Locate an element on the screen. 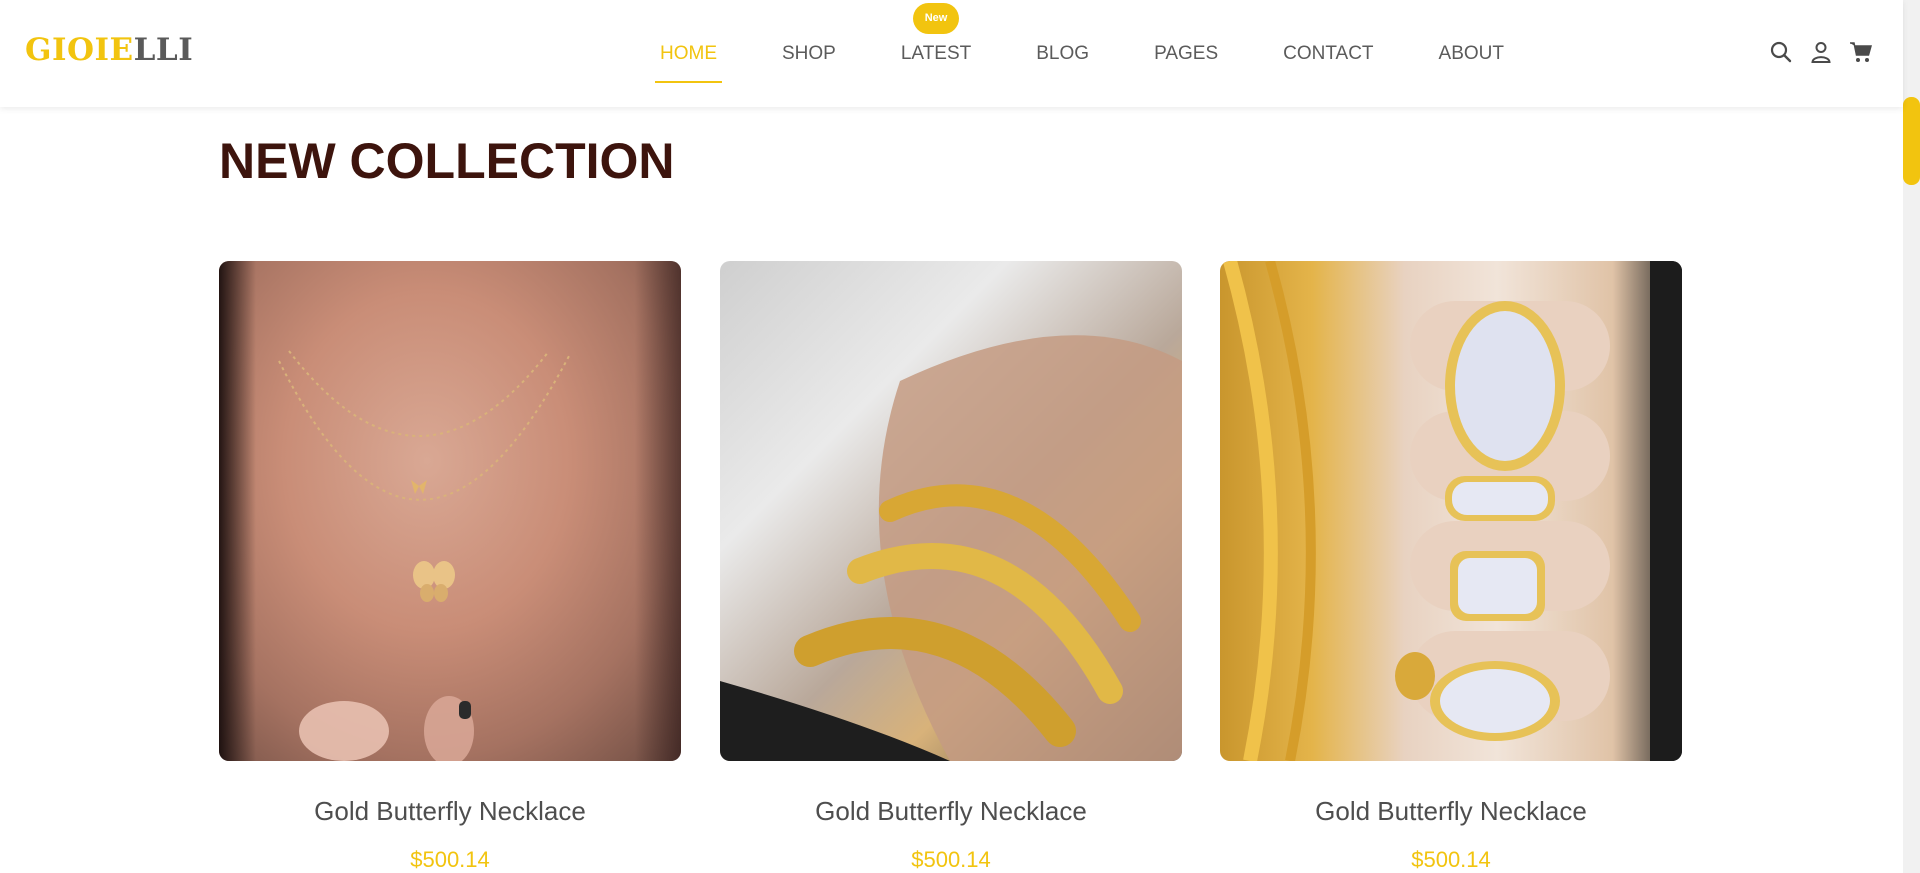 This screenshot has width=1920, height=873. nav-item-pages: PAGES is located at coordinates (1186, 53).